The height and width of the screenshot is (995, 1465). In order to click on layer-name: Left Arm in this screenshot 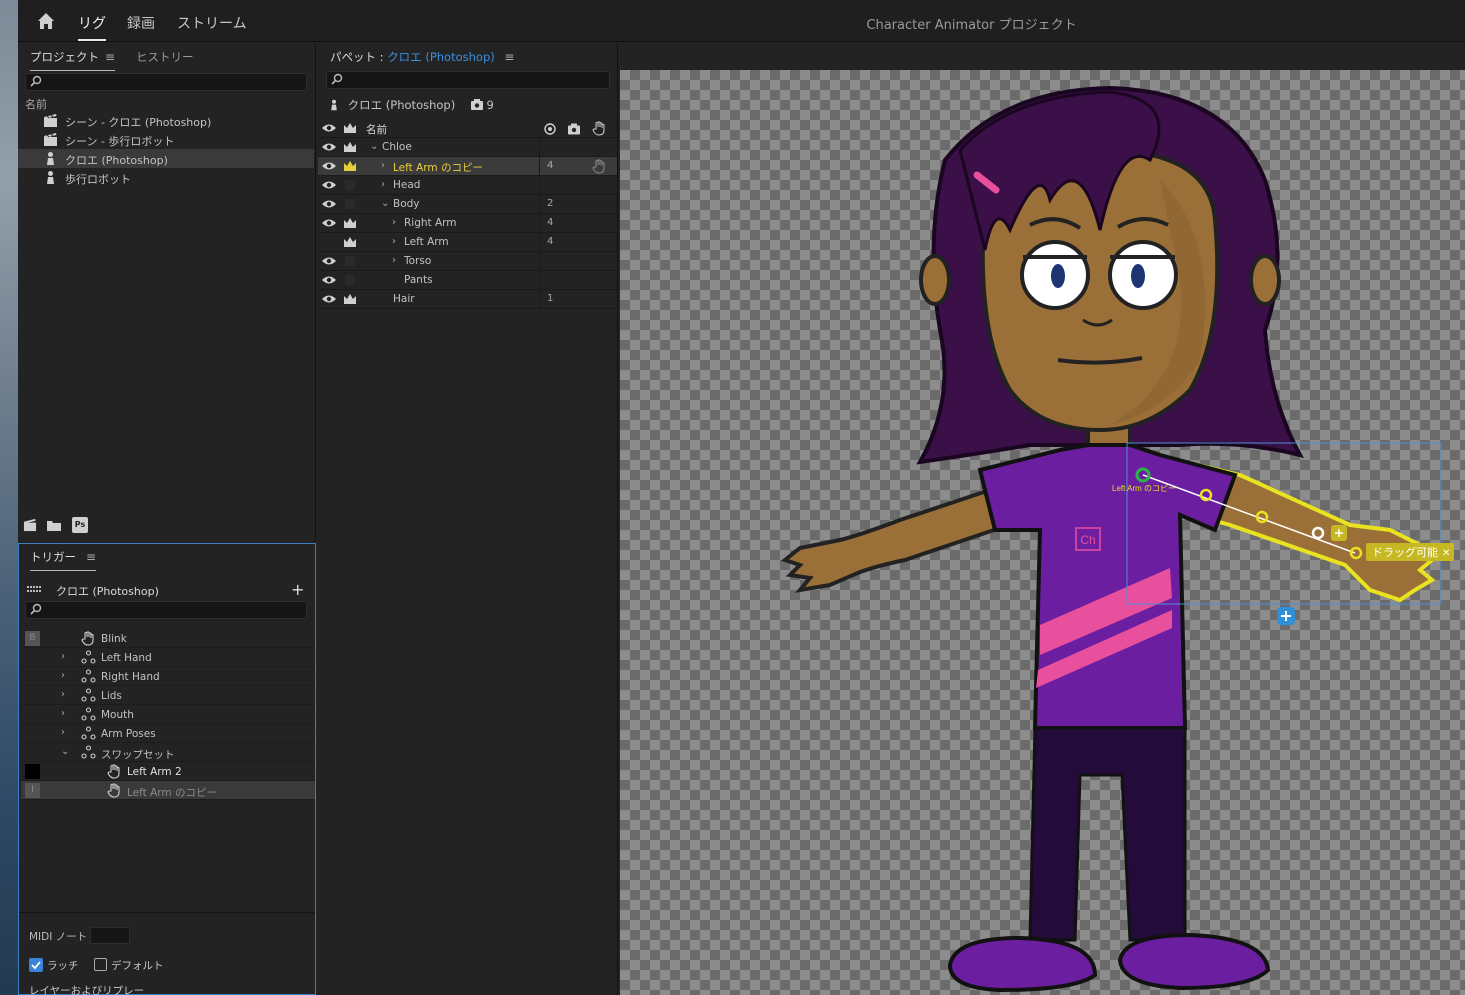, I will do `click(426, 242)`.